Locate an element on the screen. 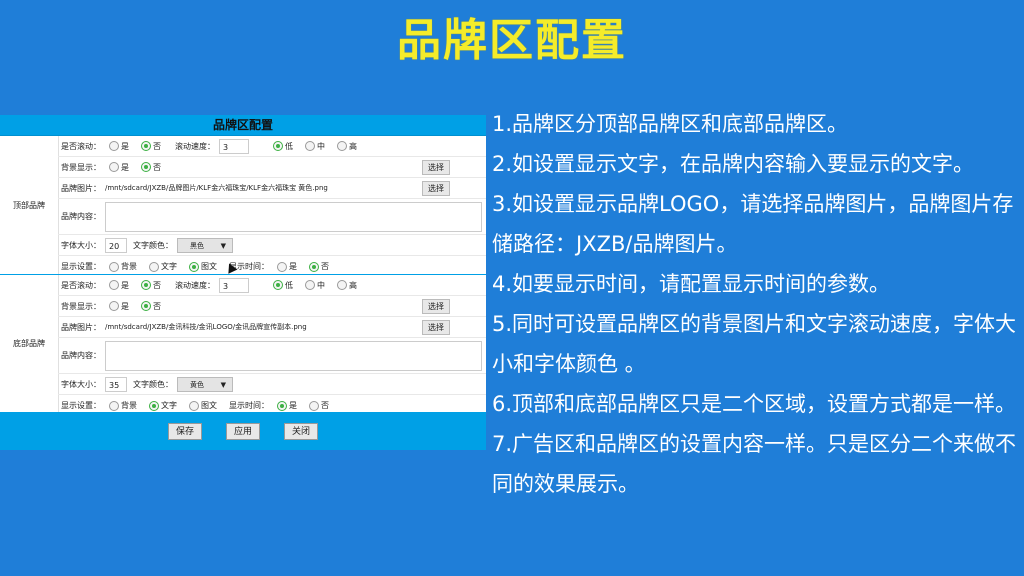 This screenshot has width=1024, height=576. top-font-color-dropdown: 黑色 ▼ is located at coordinates (205, 245).